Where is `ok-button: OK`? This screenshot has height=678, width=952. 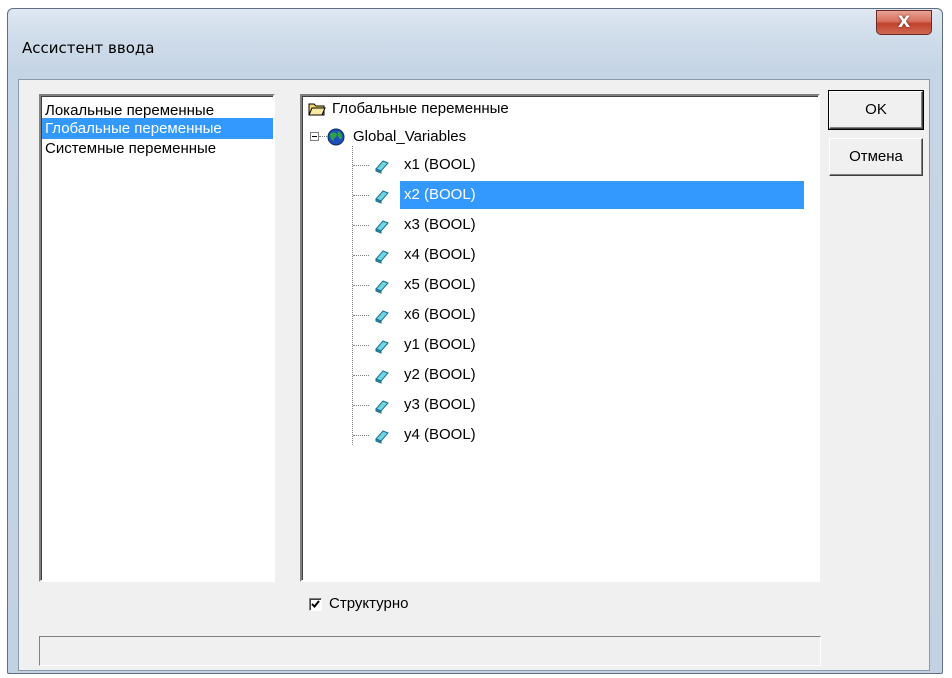
ok-button: OK is located at coordinates (876, 110).